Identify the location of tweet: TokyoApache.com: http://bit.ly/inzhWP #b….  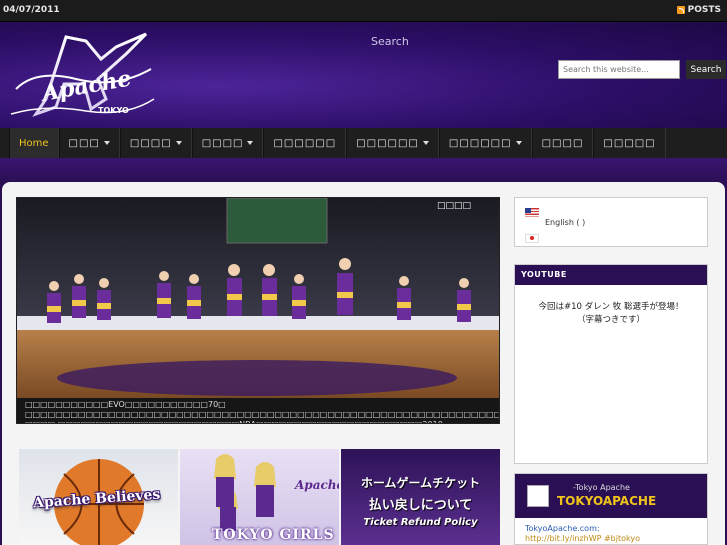
(611, 531).